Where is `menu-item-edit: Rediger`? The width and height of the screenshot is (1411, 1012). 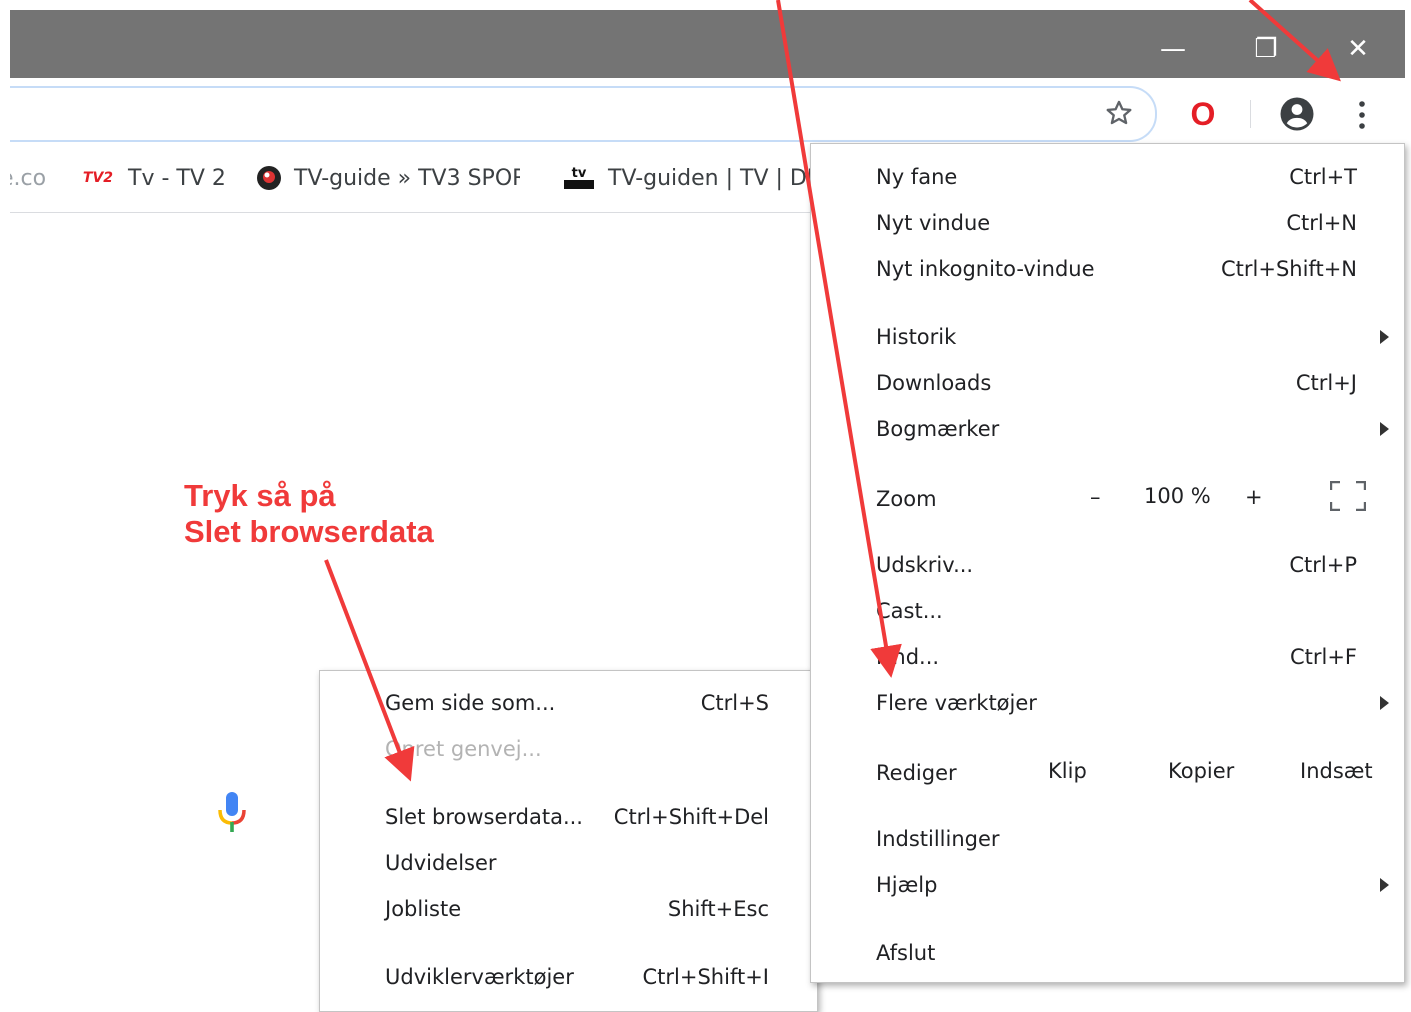 menu-item-edit: Rediger is located at coordinates (916, 773).